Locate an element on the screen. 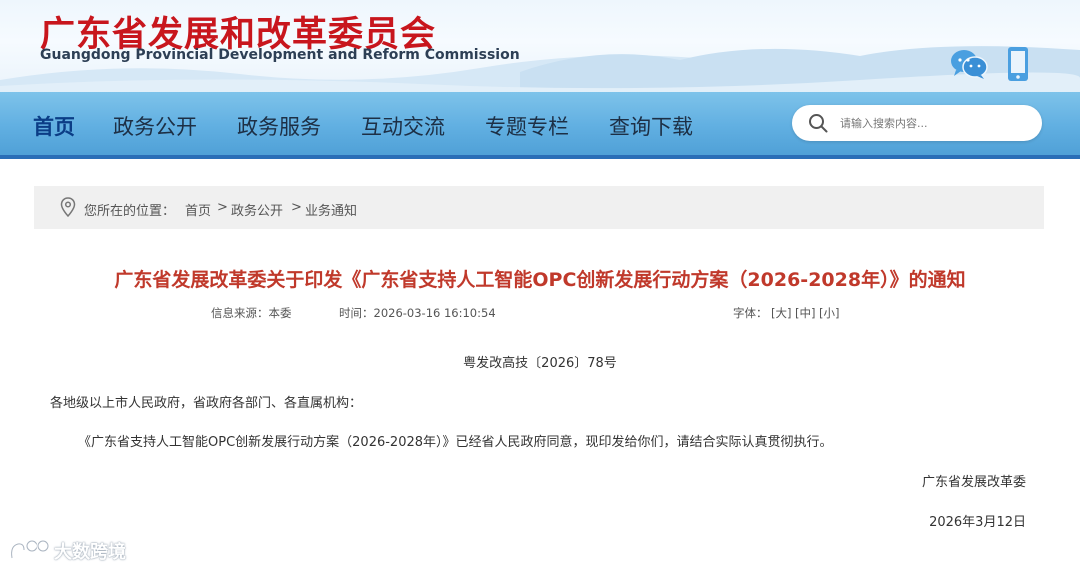  breadcrumb-item-home: 首页 is located at coordinates (198, 209).